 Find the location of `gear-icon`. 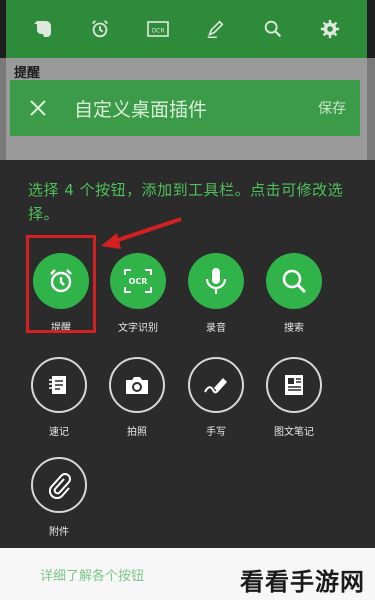

gear-icon is located at coordinates (330, 29).